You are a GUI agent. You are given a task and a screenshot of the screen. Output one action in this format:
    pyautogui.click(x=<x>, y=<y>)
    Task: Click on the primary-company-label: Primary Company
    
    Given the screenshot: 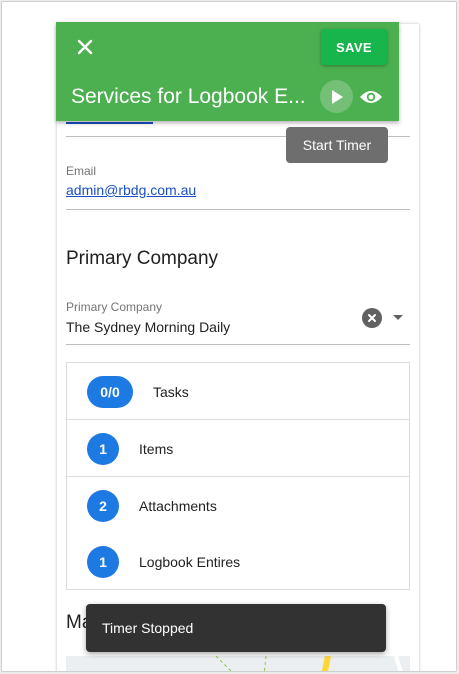 What is the action you would take?
    pyautogui.click(x=114, y=307)
    